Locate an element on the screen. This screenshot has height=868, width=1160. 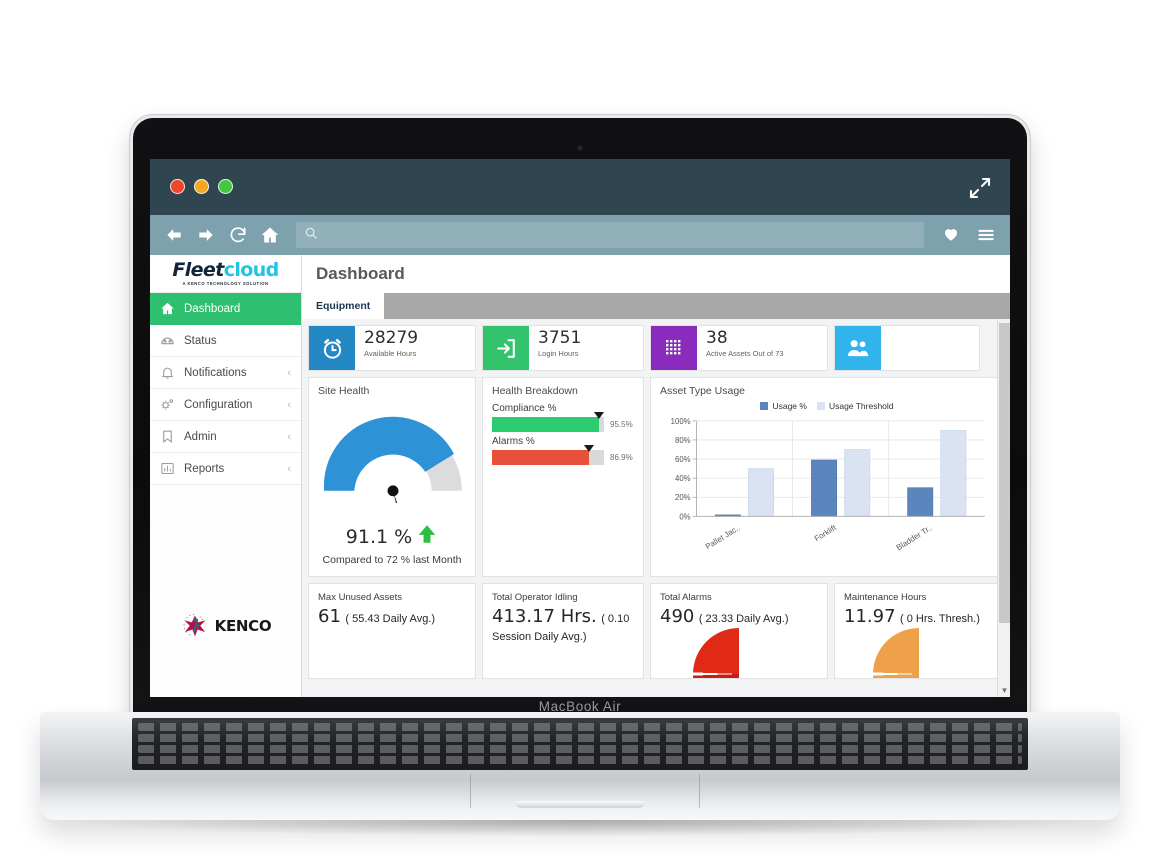
kpi-label: Login Hours is located at coordinates (558, 353).